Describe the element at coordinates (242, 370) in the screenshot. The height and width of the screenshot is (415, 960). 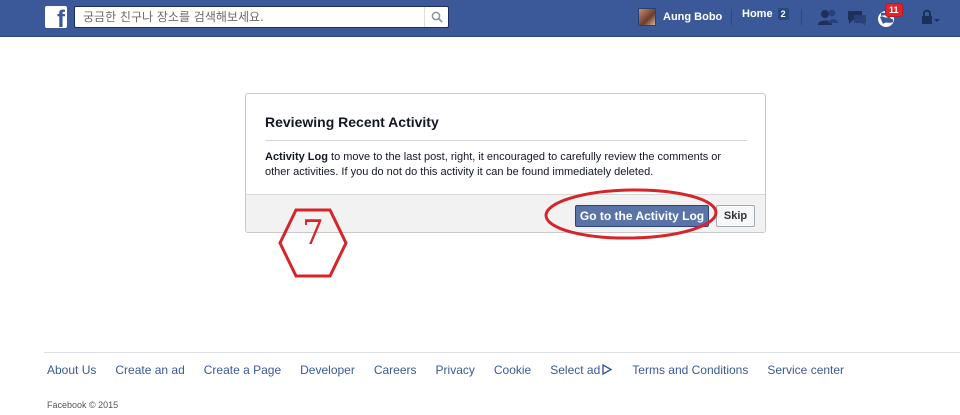
I see `footer-link-create-page: Create a Page` at that location.